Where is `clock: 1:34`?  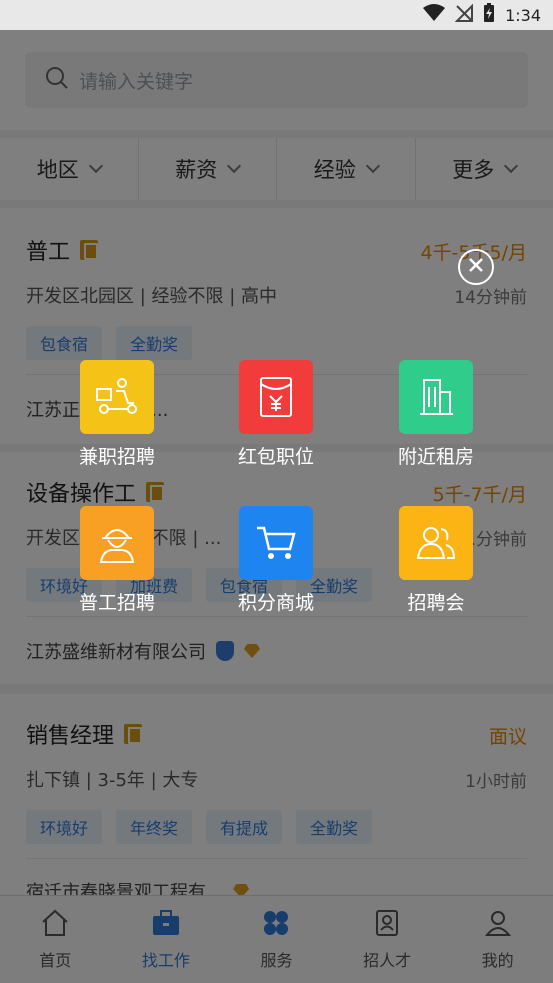 clock: 1:34 is located at coordinates (523, 15).